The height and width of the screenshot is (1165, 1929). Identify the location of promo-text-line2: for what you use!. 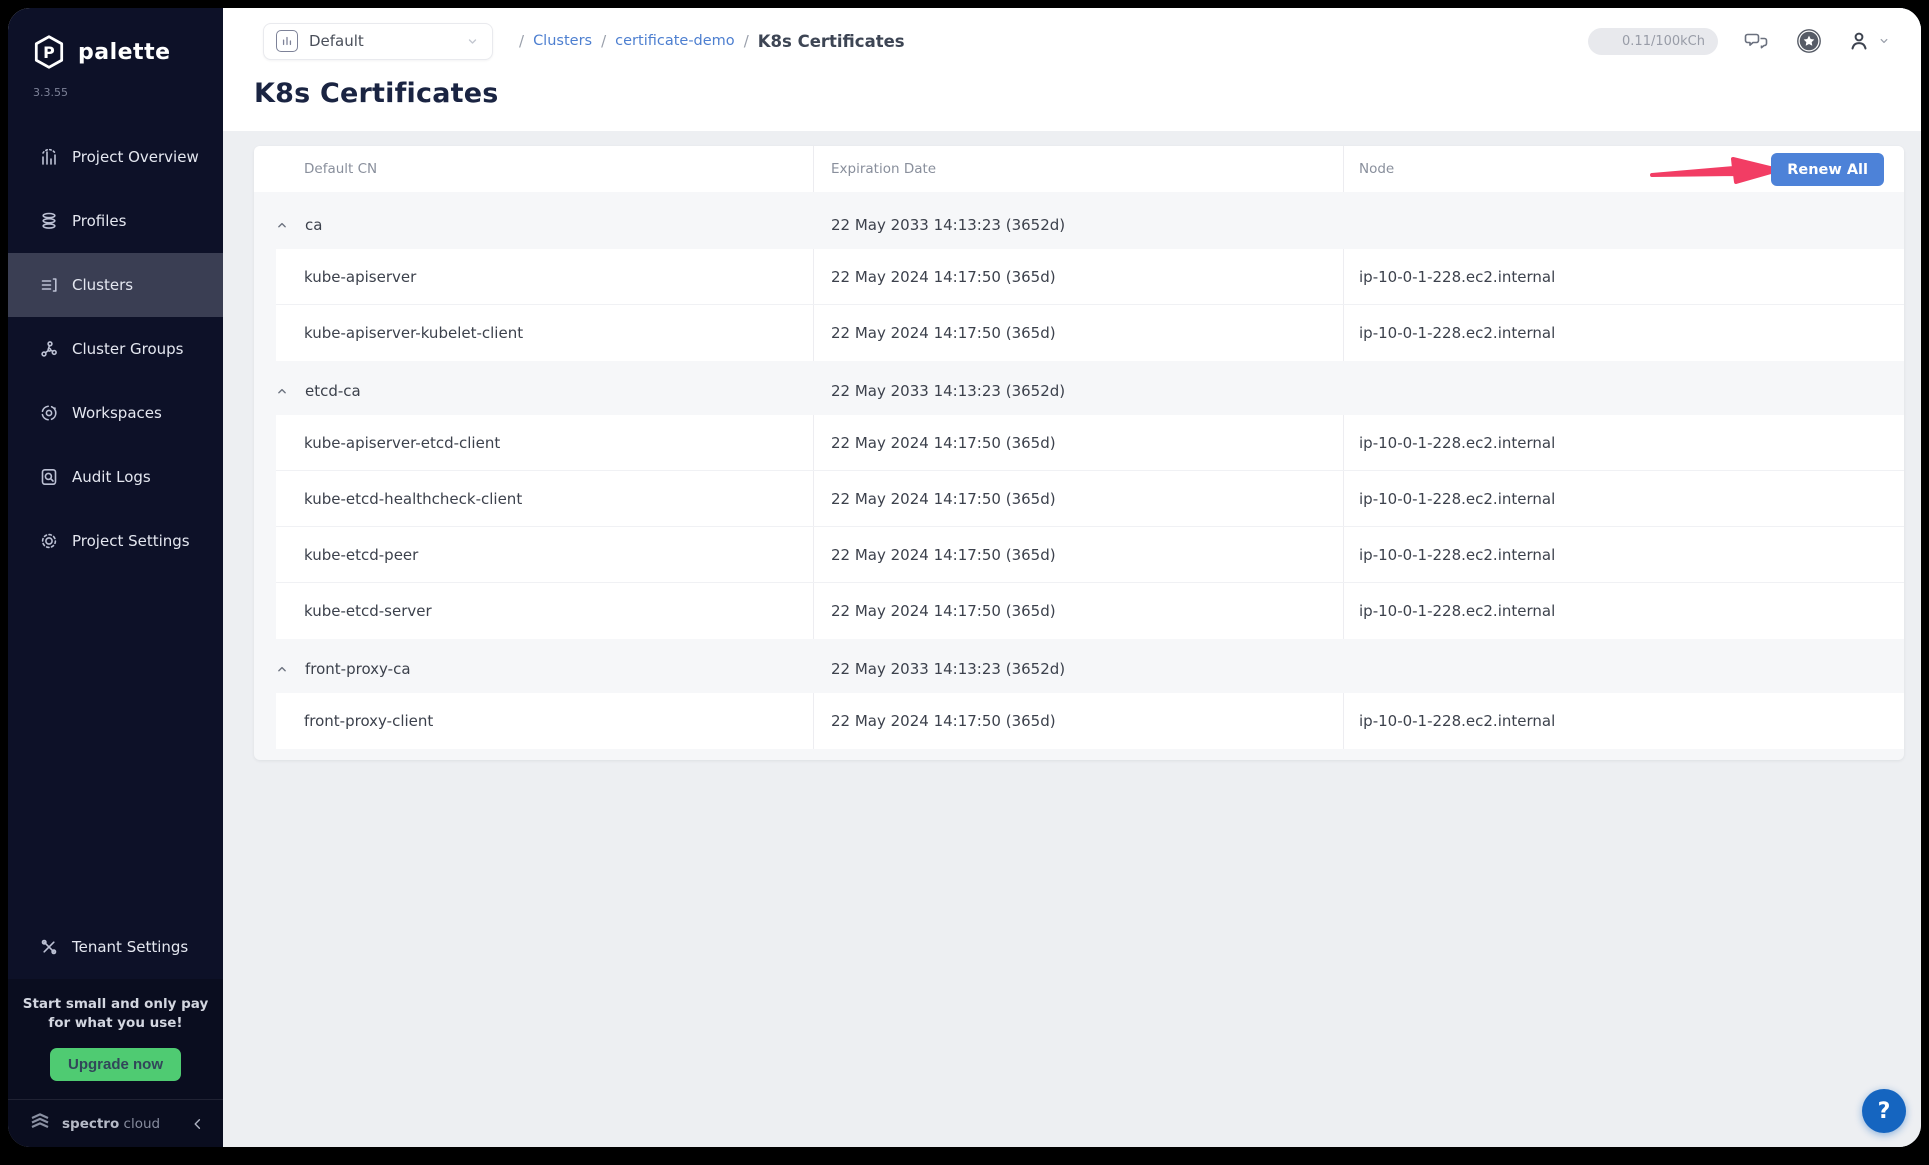
(115, 1023).